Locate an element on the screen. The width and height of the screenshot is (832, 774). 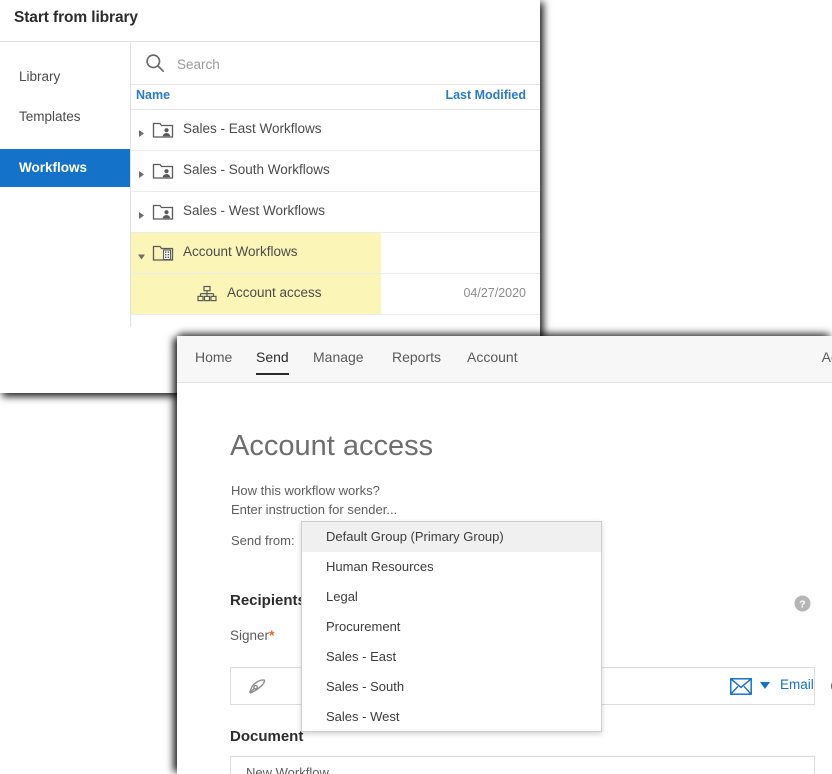
envelope-icon is located at coordinates (741, 686).